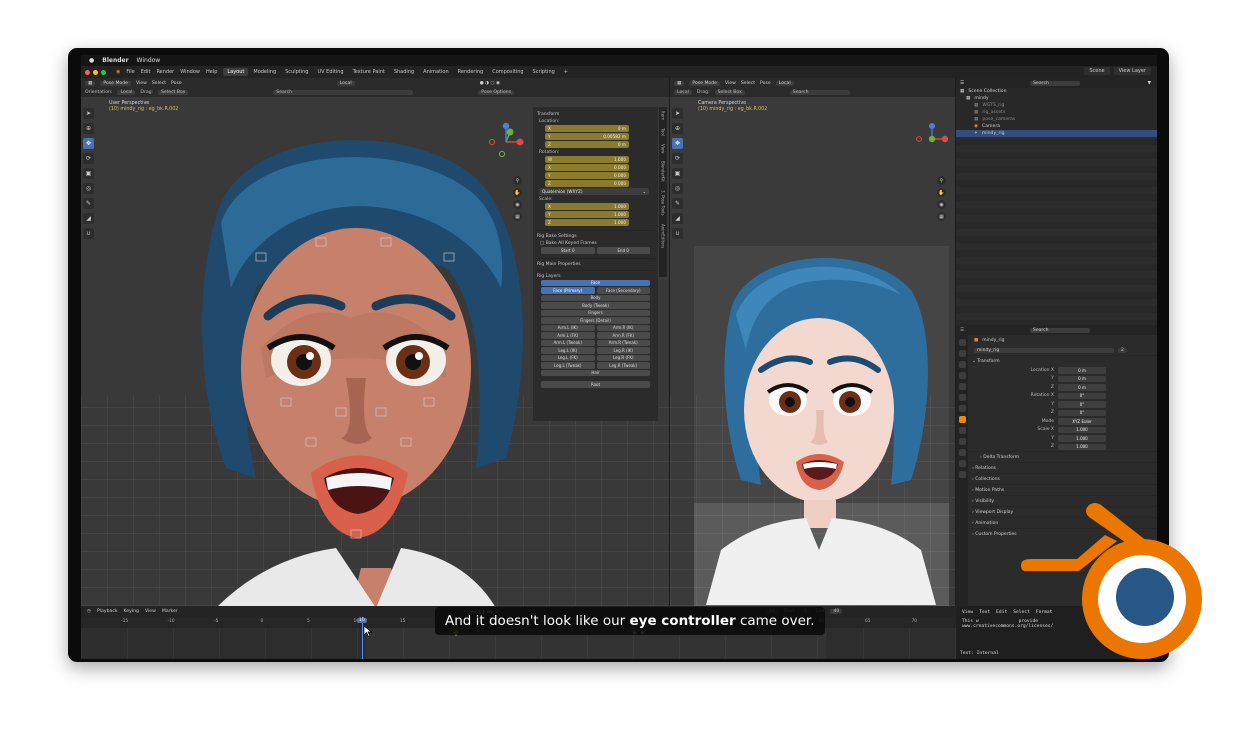  I want to click on layer-root: Root, so click(595, 384).